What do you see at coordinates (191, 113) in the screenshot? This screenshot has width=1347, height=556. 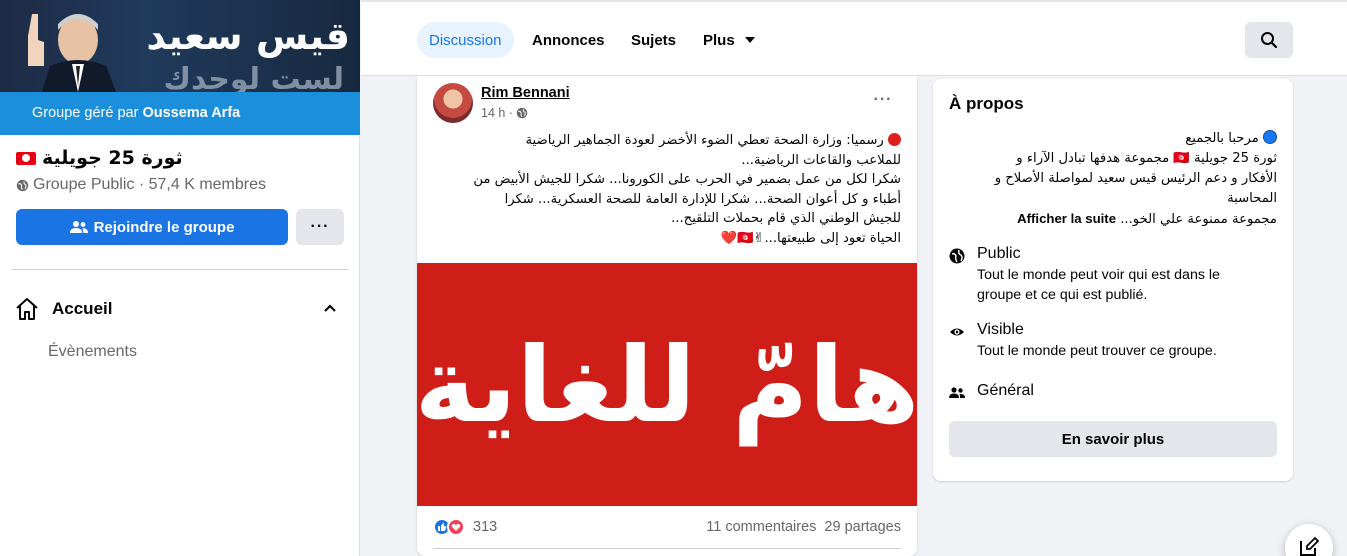 I see `manager-name: Oussema Arfa` at bounding box center [191, 113].